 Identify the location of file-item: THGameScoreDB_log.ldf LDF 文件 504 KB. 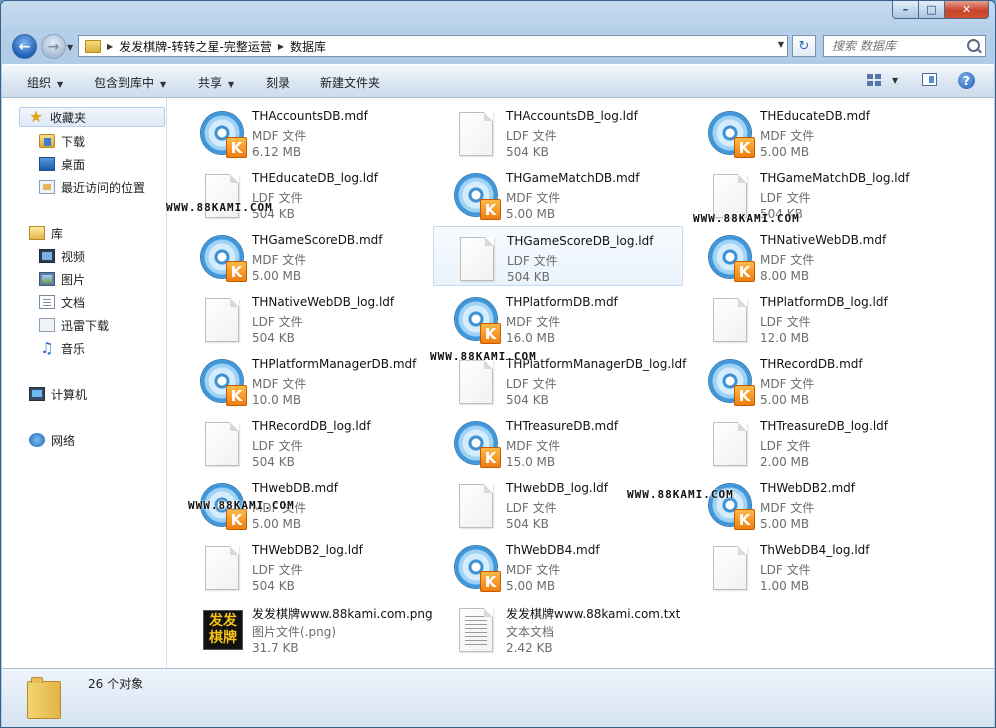
(558, 256).